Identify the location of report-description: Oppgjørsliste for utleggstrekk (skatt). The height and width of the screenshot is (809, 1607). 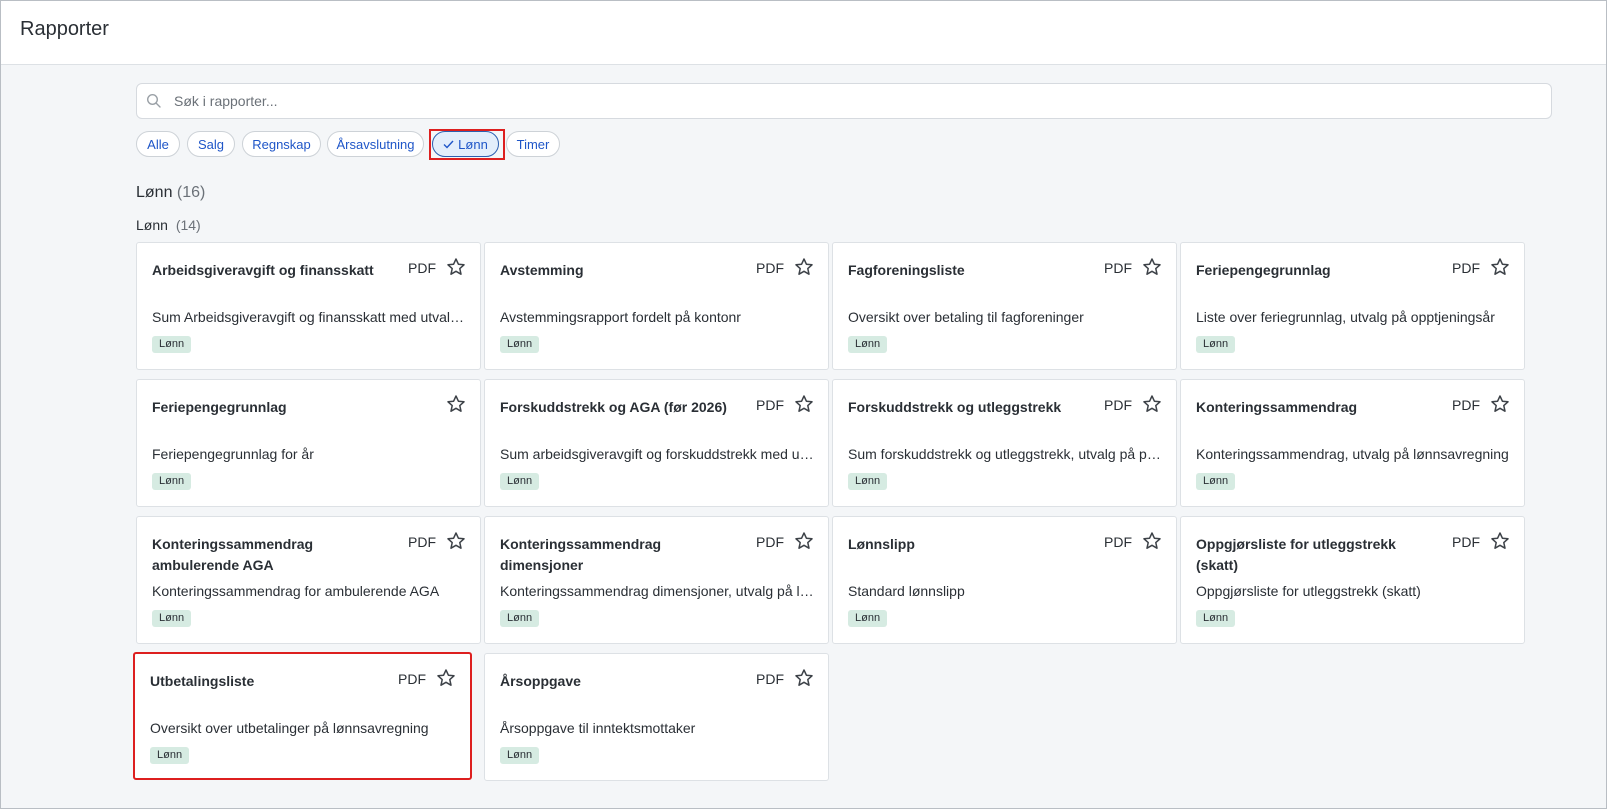
(1308, 591).